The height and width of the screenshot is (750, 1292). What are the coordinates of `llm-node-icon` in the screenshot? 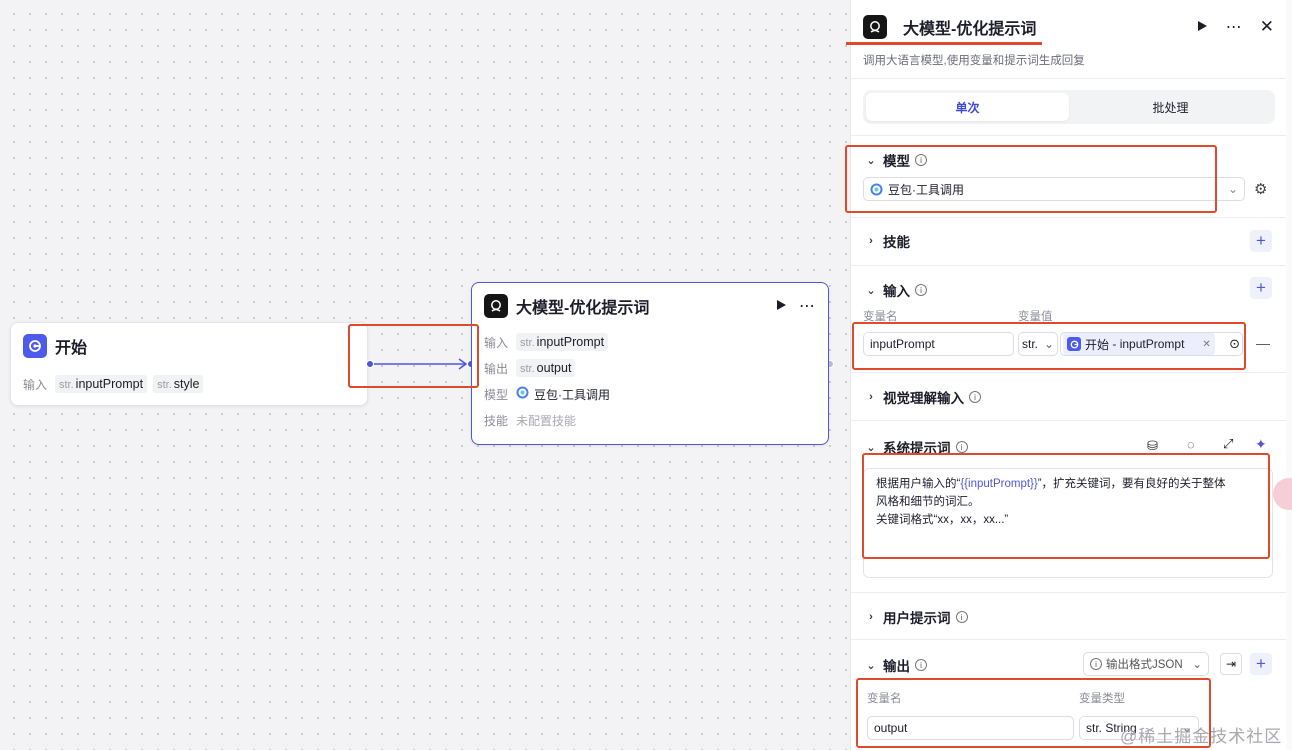 It's located at (496, 306).